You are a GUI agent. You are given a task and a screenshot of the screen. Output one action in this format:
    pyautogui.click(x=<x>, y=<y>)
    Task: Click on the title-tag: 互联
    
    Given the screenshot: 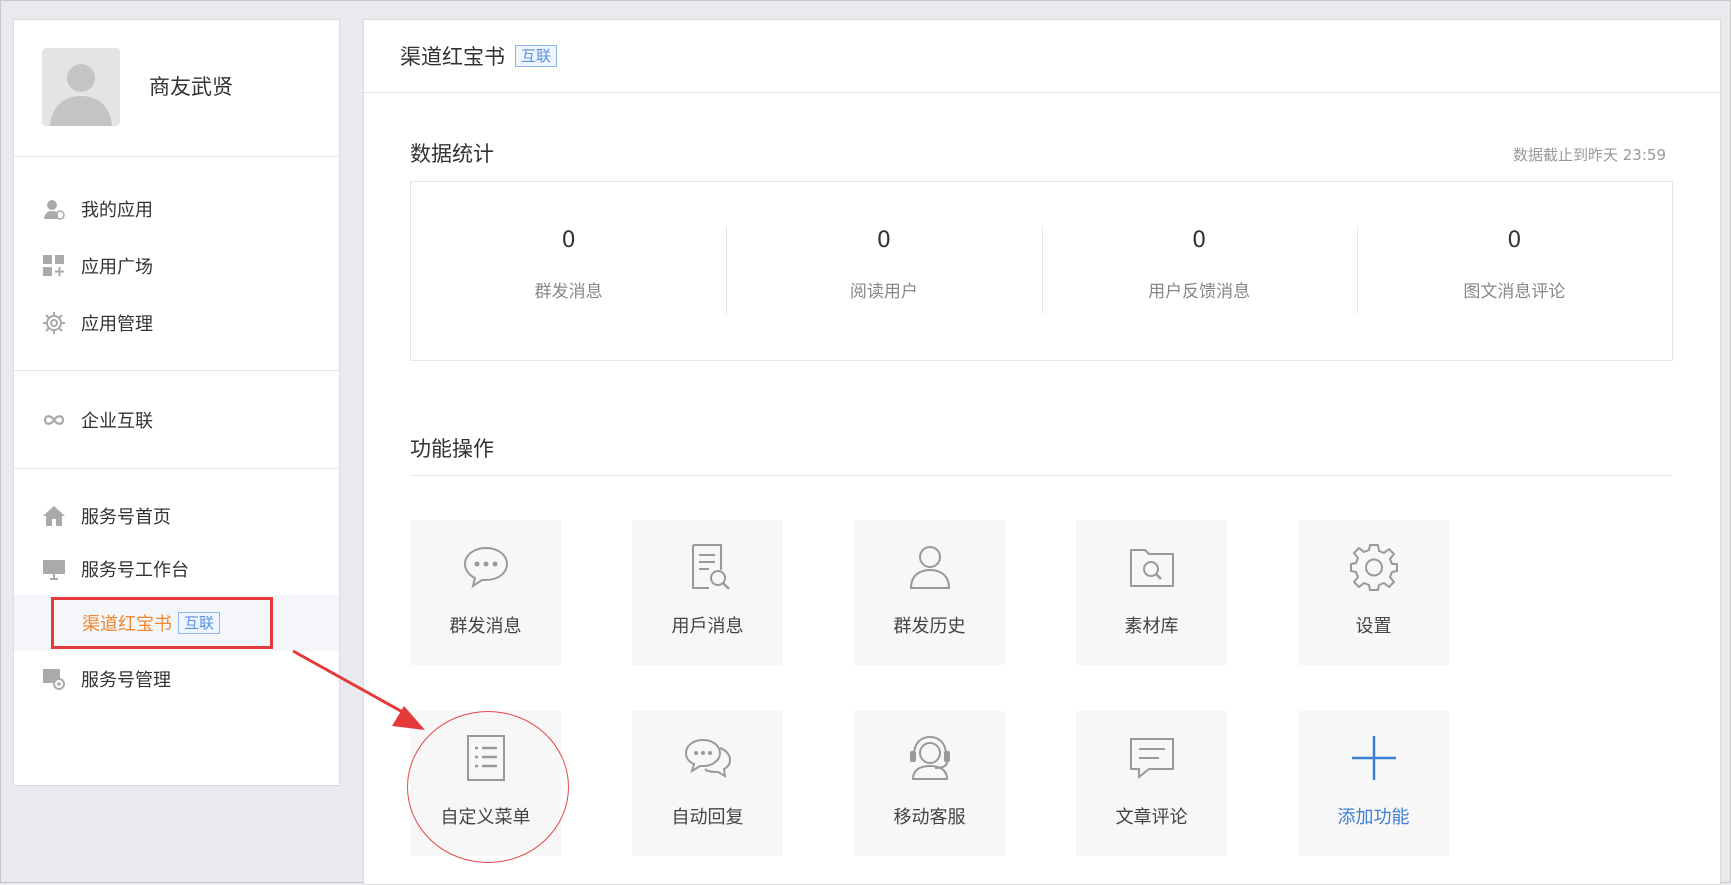 What is the action you would take?
    pyautogui.click(x=536, y=56)
    